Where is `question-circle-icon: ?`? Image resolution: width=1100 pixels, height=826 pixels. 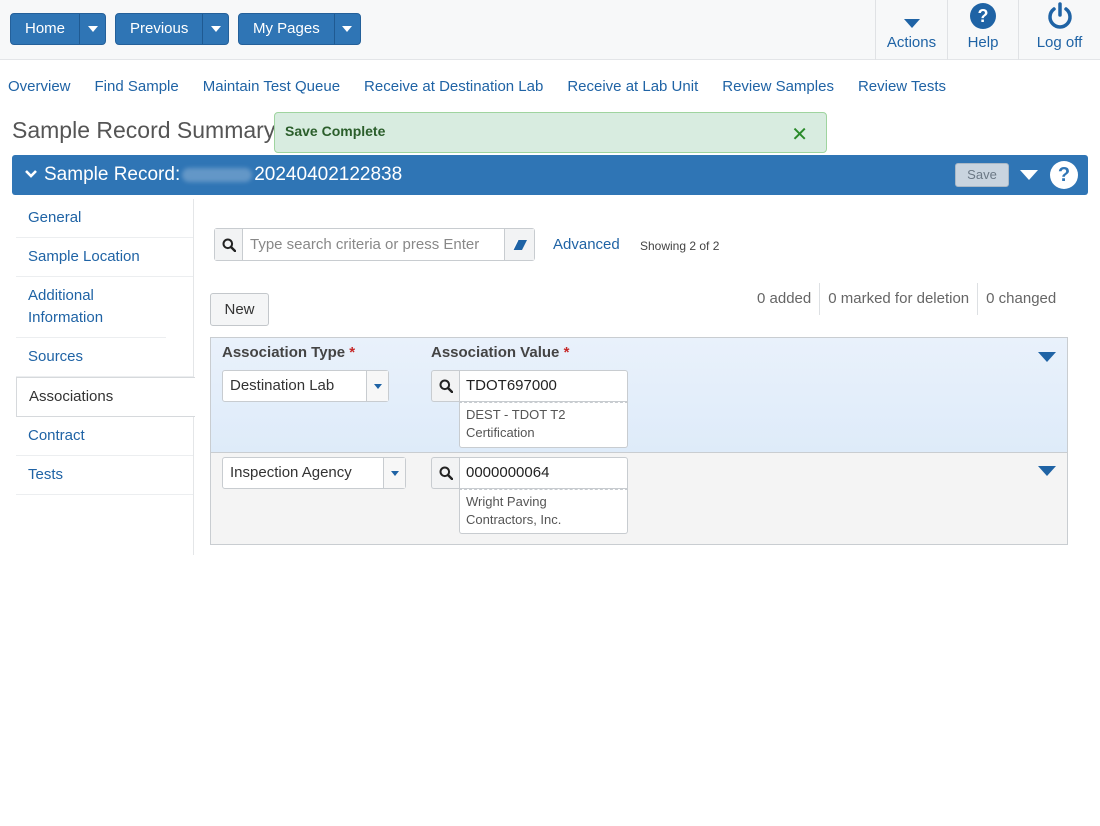 question-circle-icon: ? is located at coordinates (983, 15).